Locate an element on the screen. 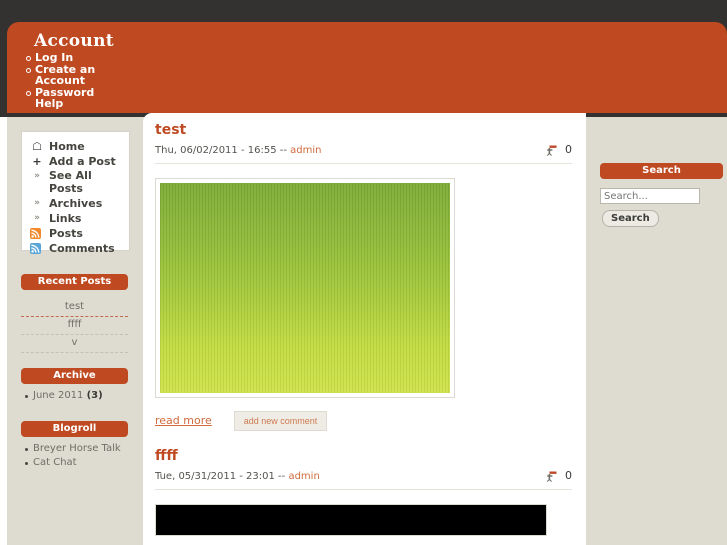 Image resolution: width=727 pixels, height=545 pixels. nav-item-label: Archives is located at coordinates (76, 203).